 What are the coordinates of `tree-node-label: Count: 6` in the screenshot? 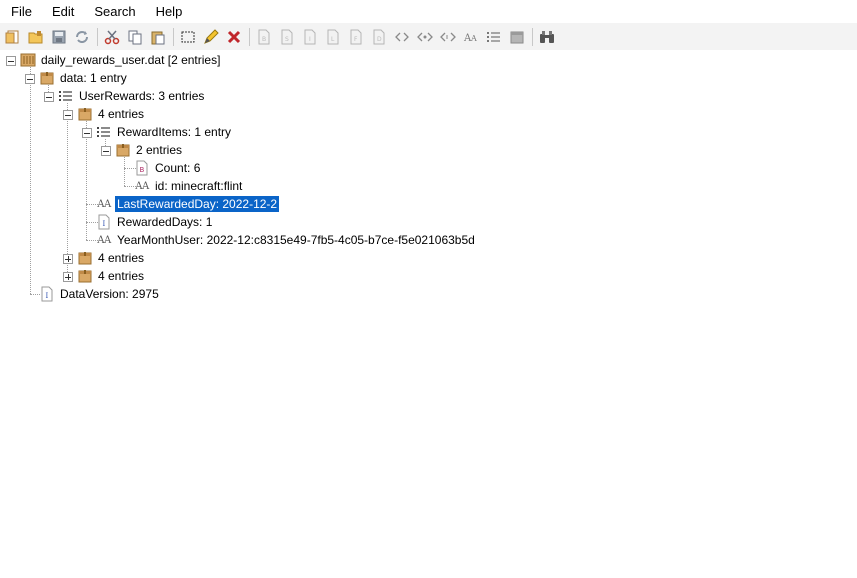 It's located at (178, 168).